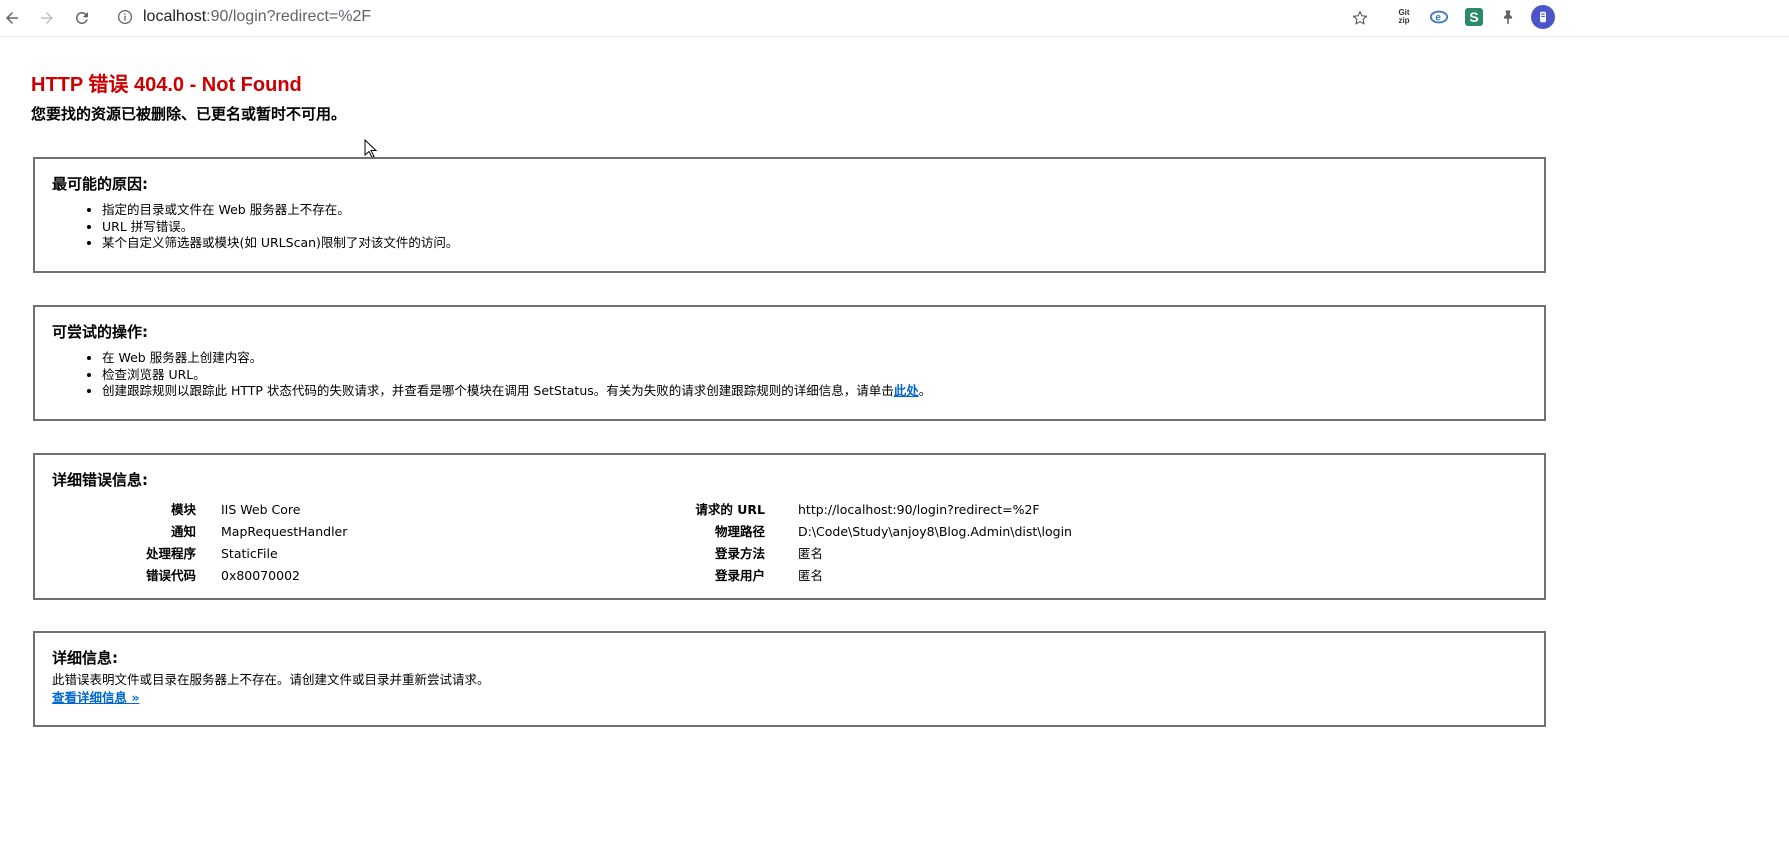 The height and width of the screenshot is (842, 1789). I want to click on url-path: :90/login?redirect=%2F, so click(289, 16).